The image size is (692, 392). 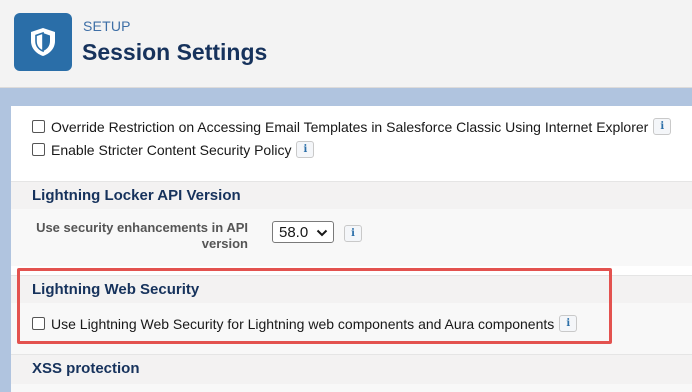 I want to click on lws-checkbox, so click(x=38, y=323).